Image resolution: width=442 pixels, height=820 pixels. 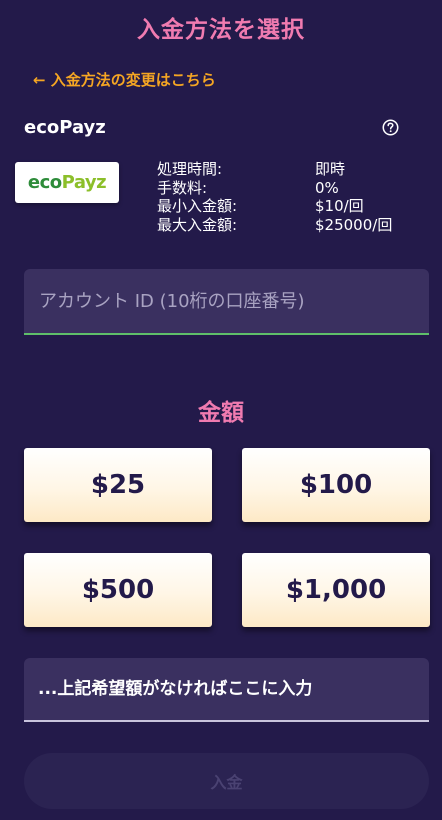 I want to click on detail-label: 最小入金額:, so click(x=197, y=206).